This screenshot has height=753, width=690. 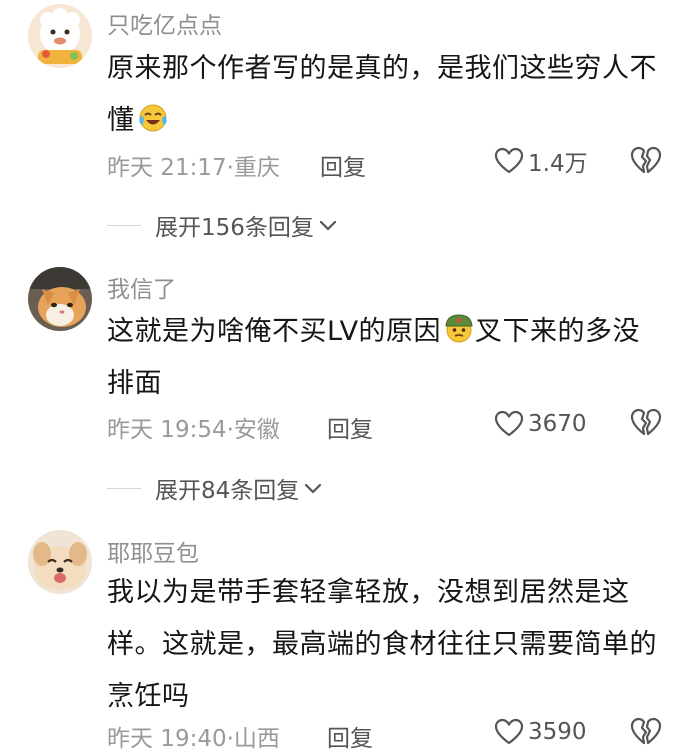 I want to click on username: 我信了, so click(x=141, y=287).